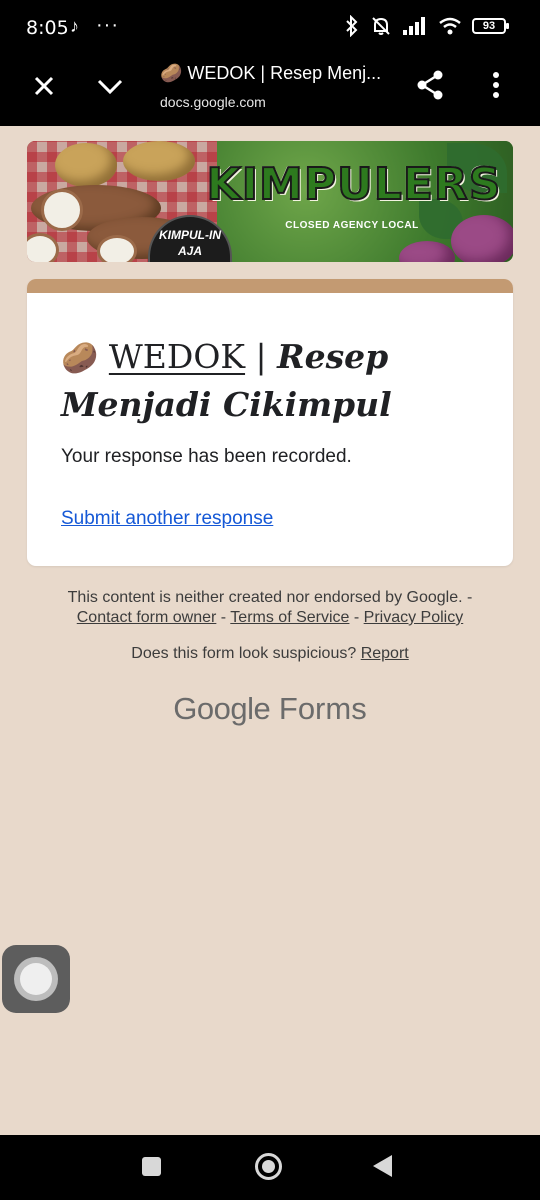  I want to click on assistive-touch-button, so click(36, 979).